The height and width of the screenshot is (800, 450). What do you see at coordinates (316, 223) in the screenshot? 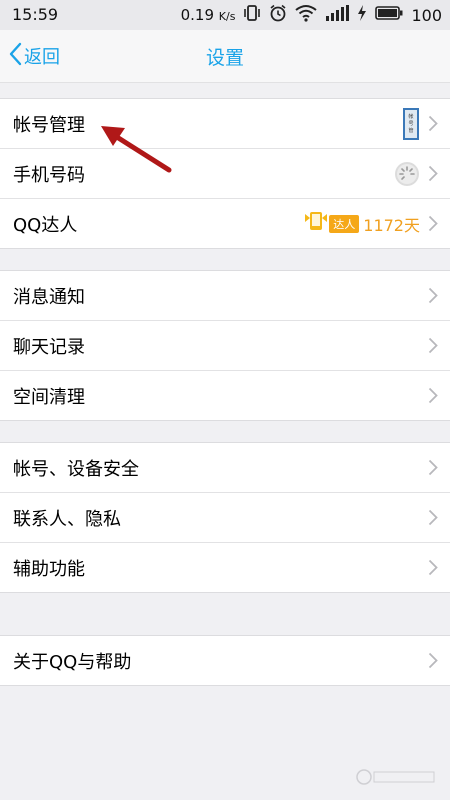
I see `qq-expert-phone-icon` at bounding box center [316, 223].